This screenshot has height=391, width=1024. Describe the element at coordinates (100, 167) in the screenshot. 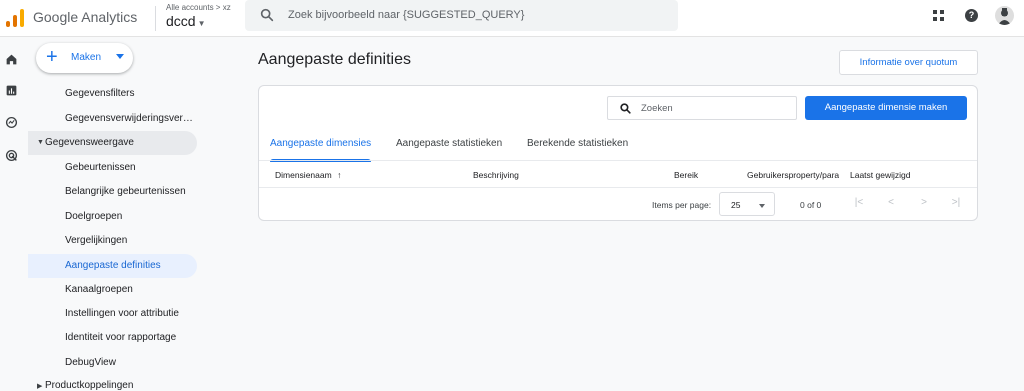

I see `nav-item-label: Gebeurtenissen` at that location.